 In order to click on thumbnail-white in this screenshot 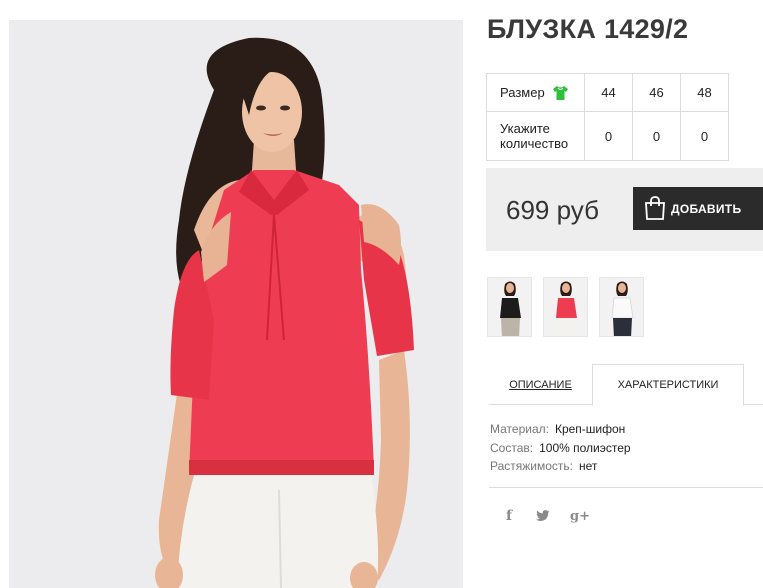, I will do `click(621, 307)`.